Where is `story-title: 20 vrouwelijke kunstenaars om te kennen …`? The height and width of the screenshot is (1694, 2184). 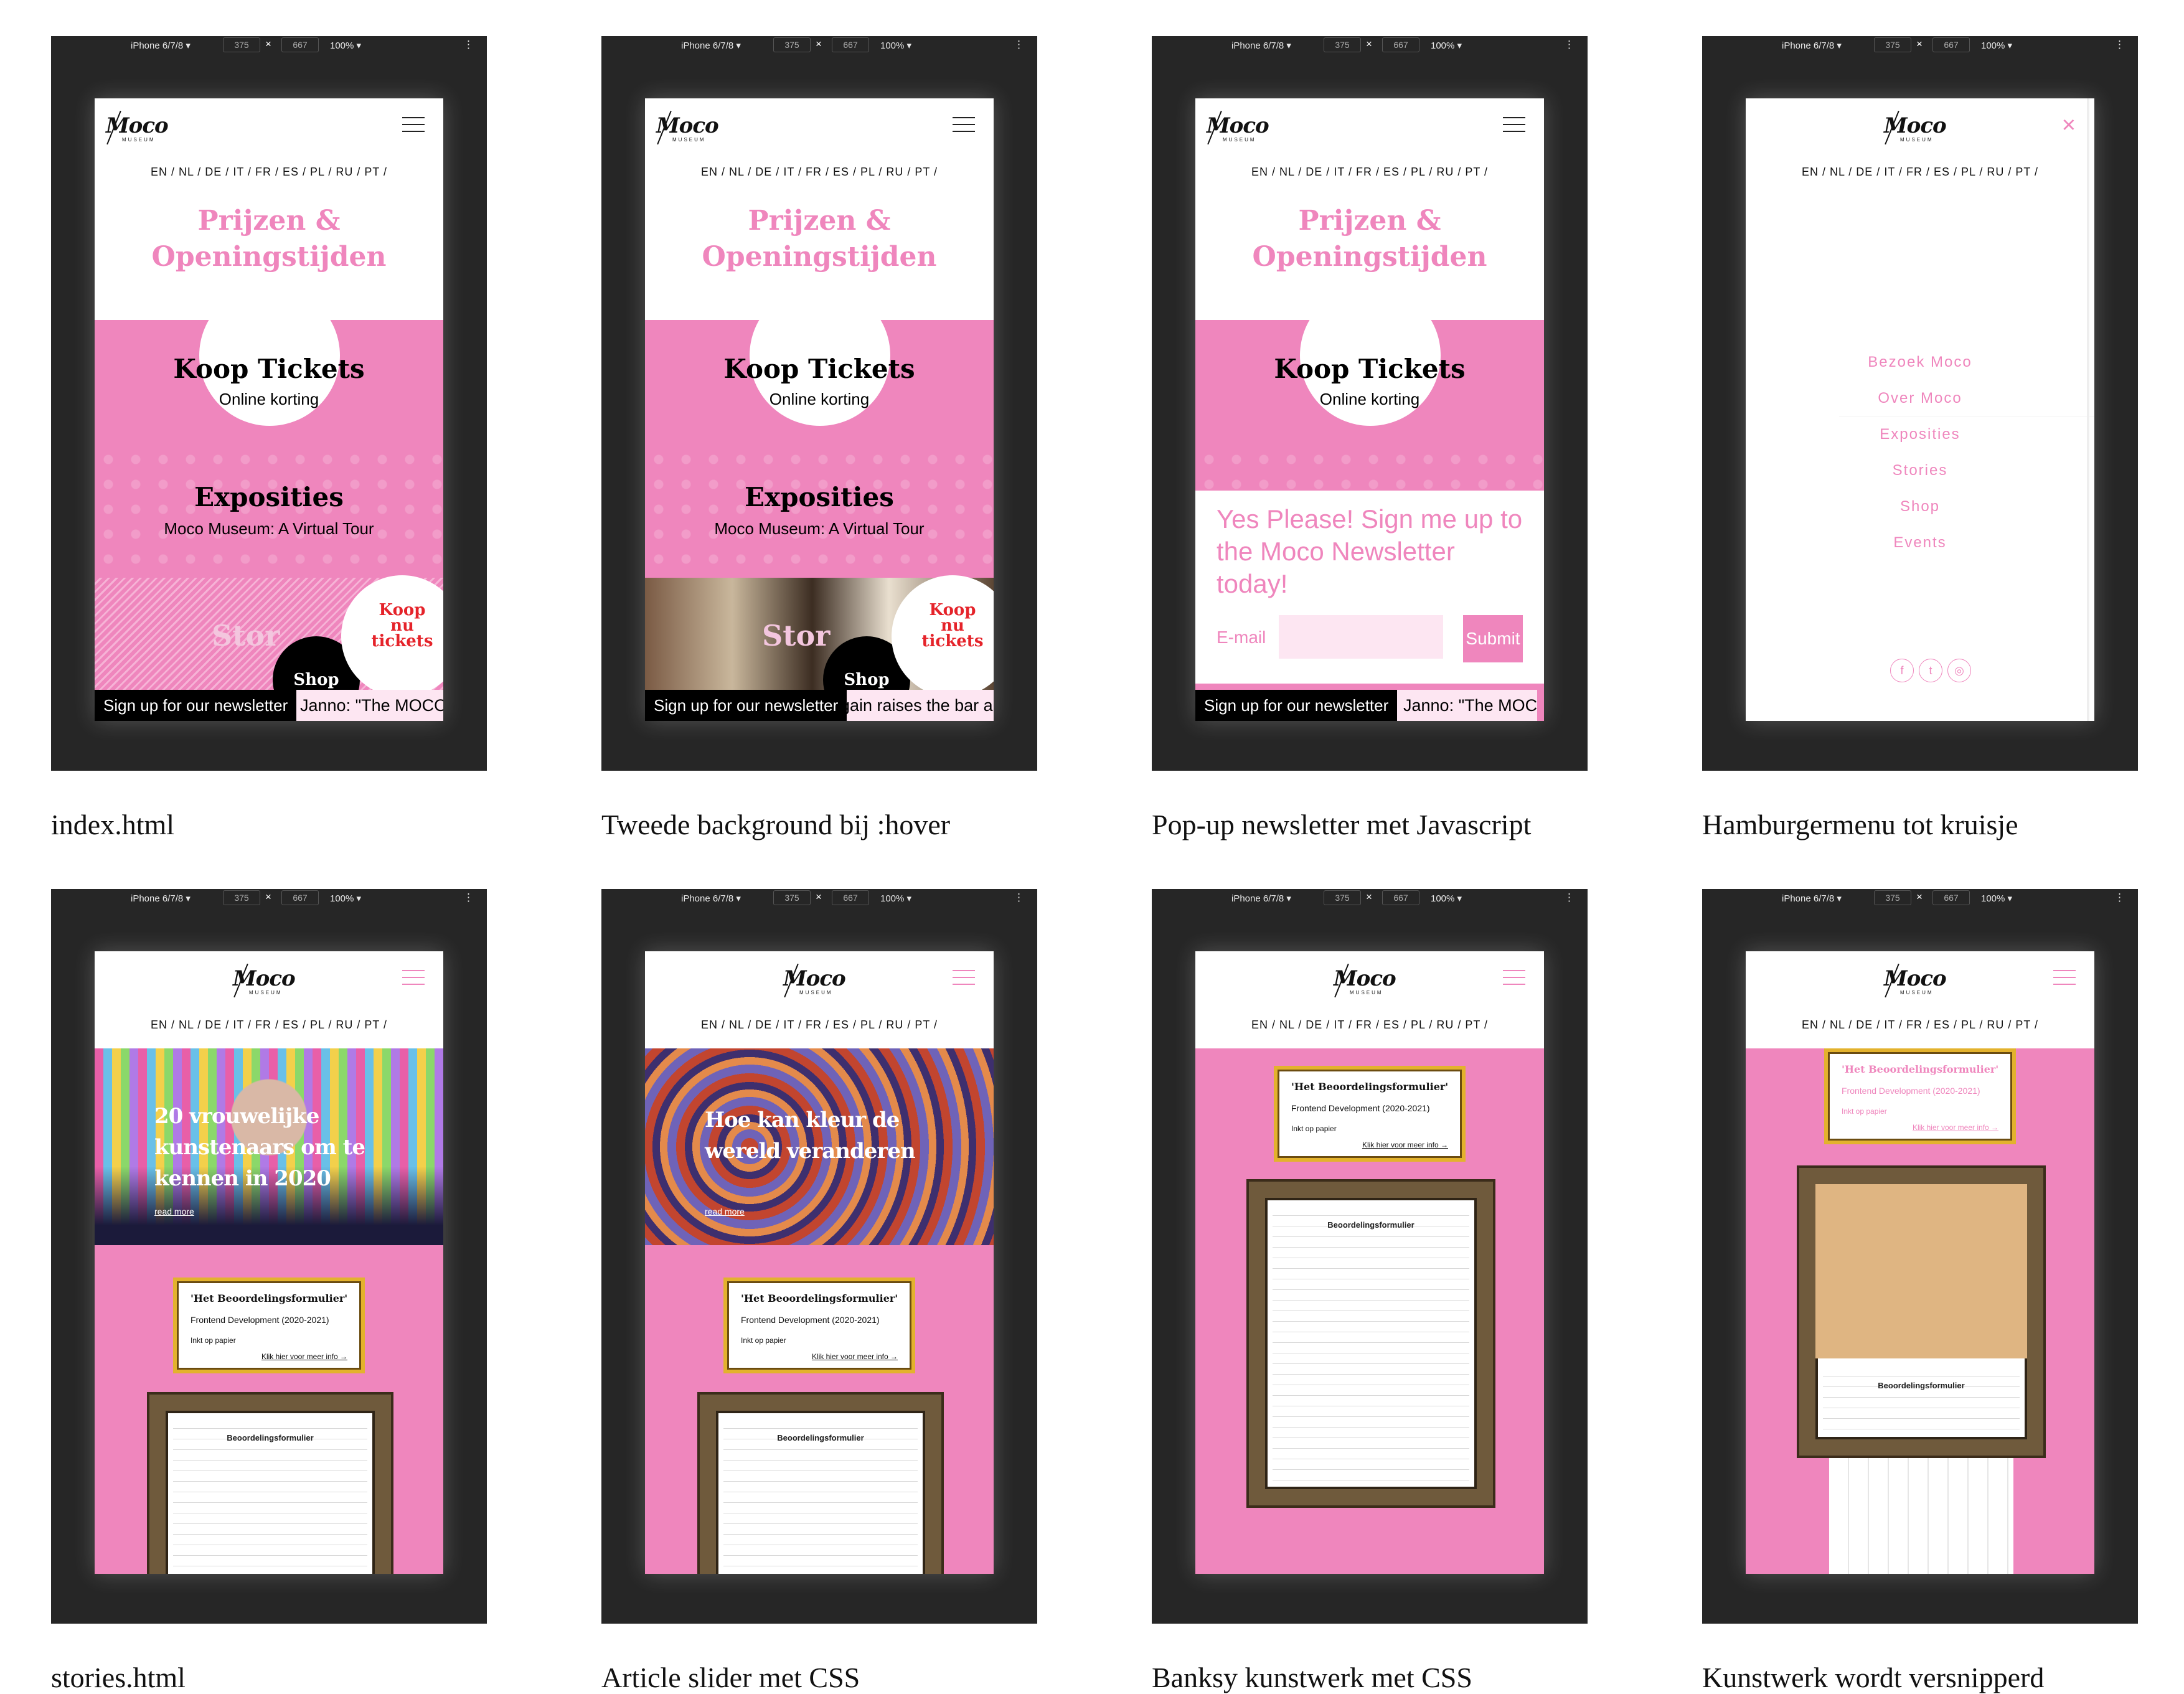
story-title: 20 vrouwelijke kunstenaars om te kennen … is located at coordinates (273, 1147).